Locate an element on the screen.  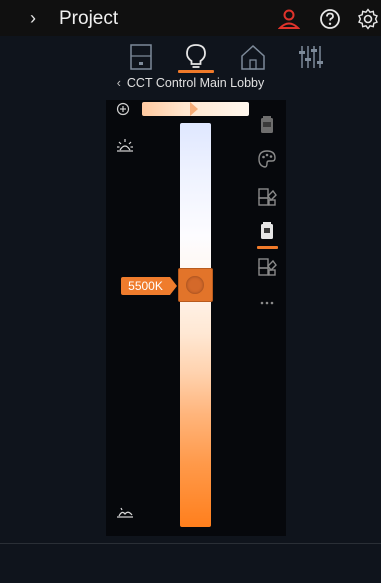
active-tab-indicator is located at coordinates (196, 71).